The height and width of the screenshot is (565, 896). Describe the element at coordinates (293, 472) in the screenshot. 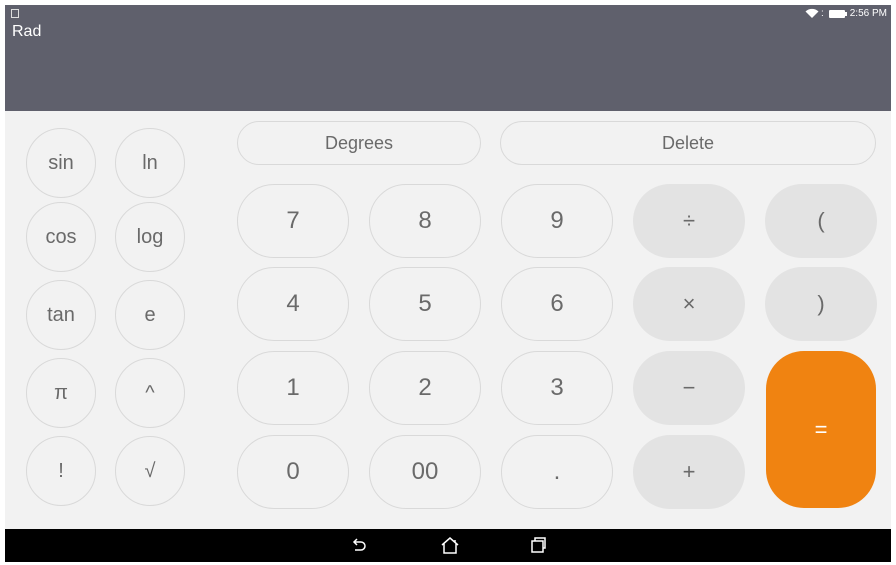

I see `digit-0-button: 0` at that location.